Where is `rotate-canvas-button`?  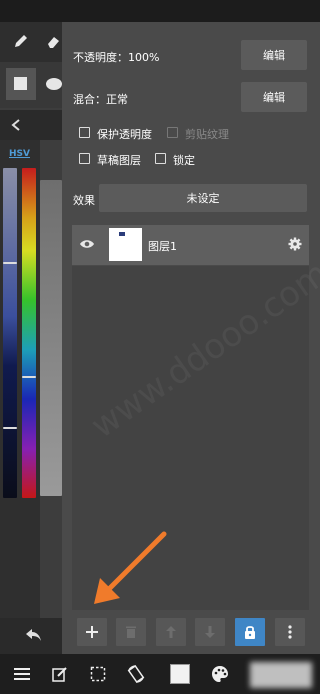 rotate-canvas-button is located at coordinates (136, 674).